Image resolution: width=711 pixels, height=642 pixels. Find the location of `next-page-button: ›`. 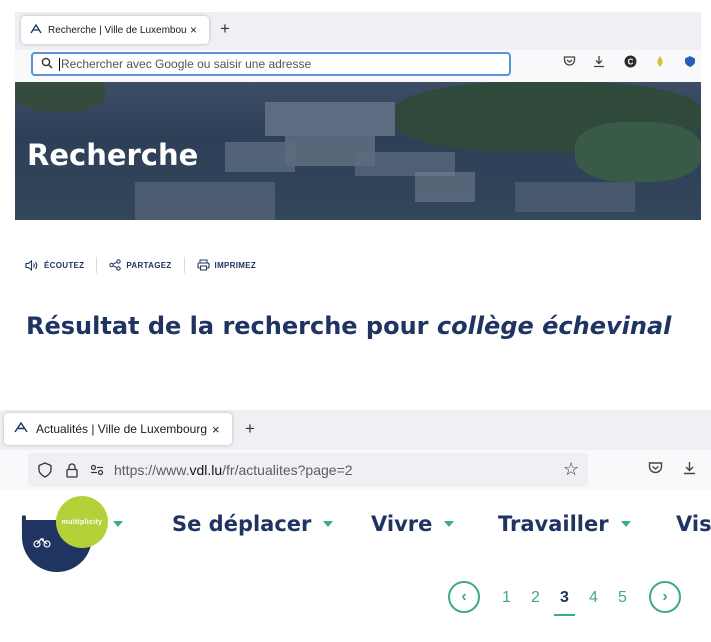

next-page-button: › is located at coordinates (665, 597).